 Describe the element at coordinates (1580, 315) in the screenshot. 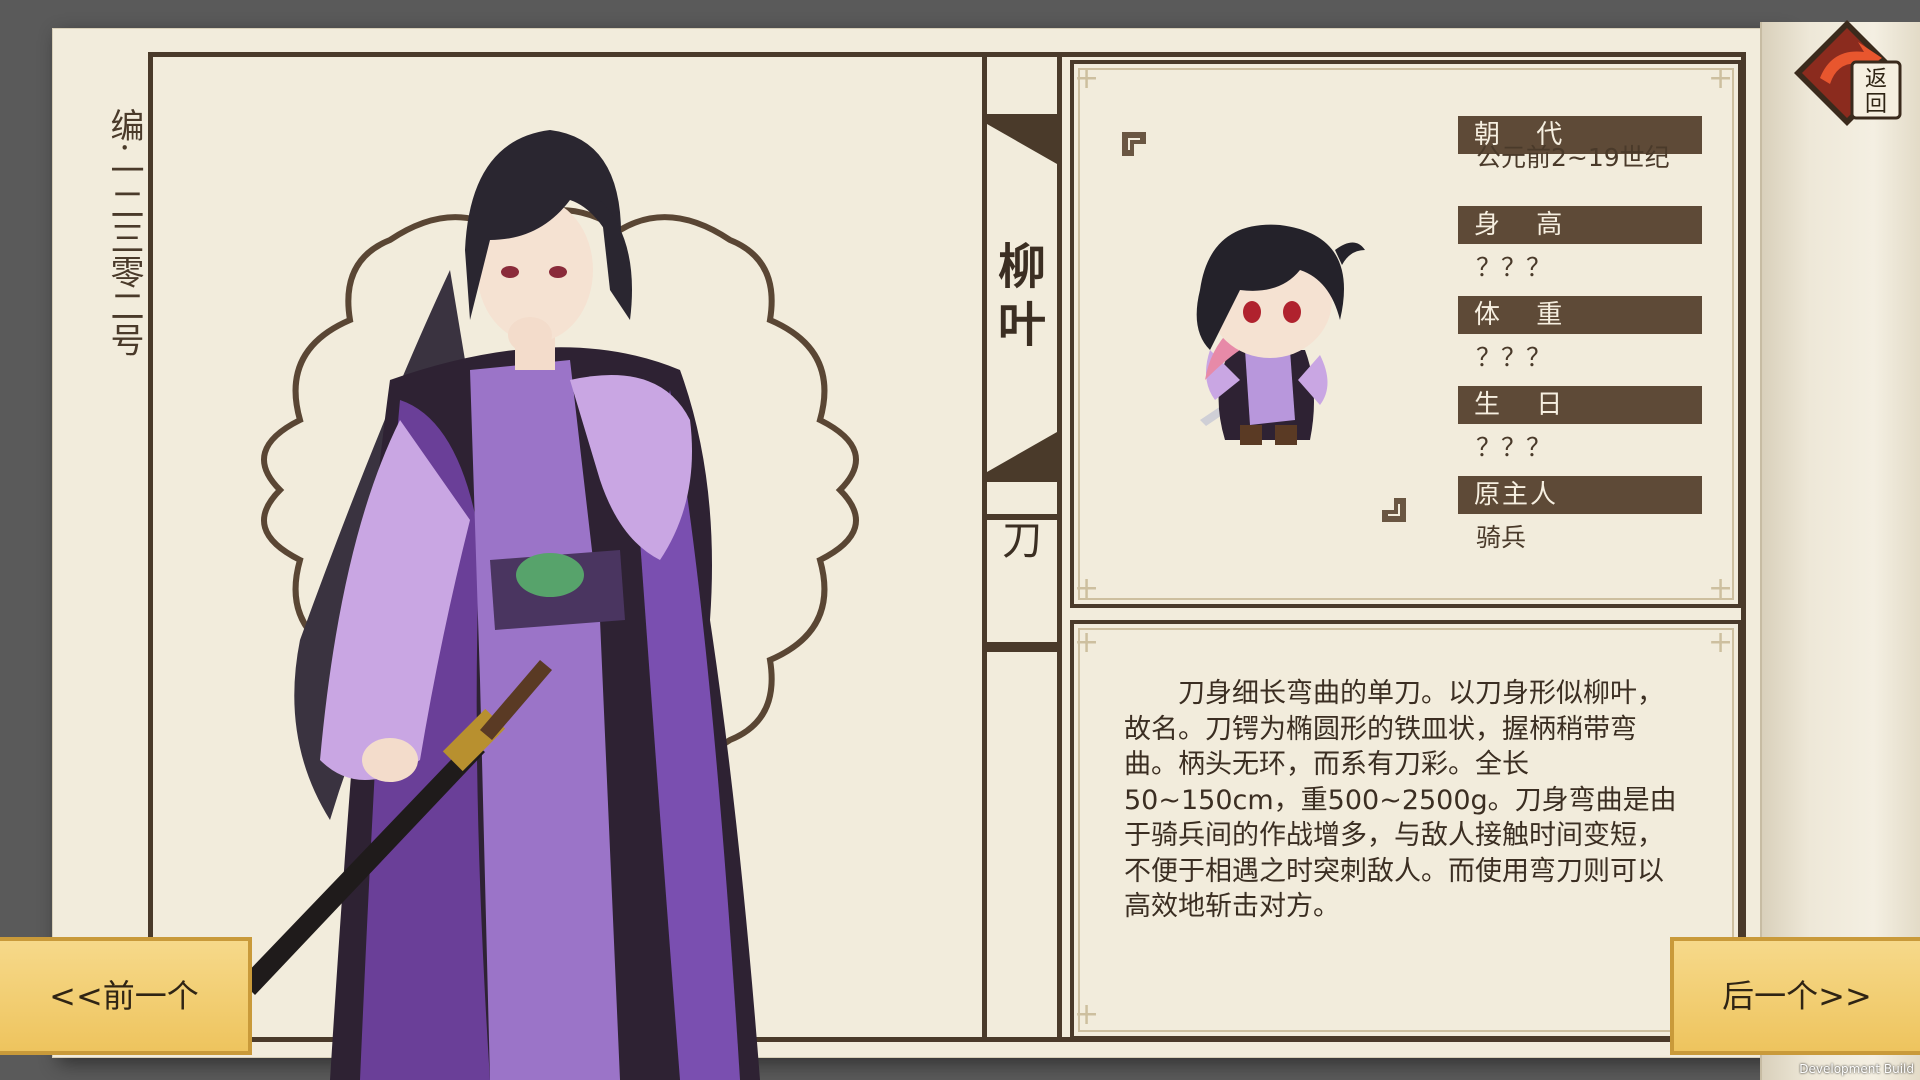

I see `field-label-weight: 体 重` at that location.